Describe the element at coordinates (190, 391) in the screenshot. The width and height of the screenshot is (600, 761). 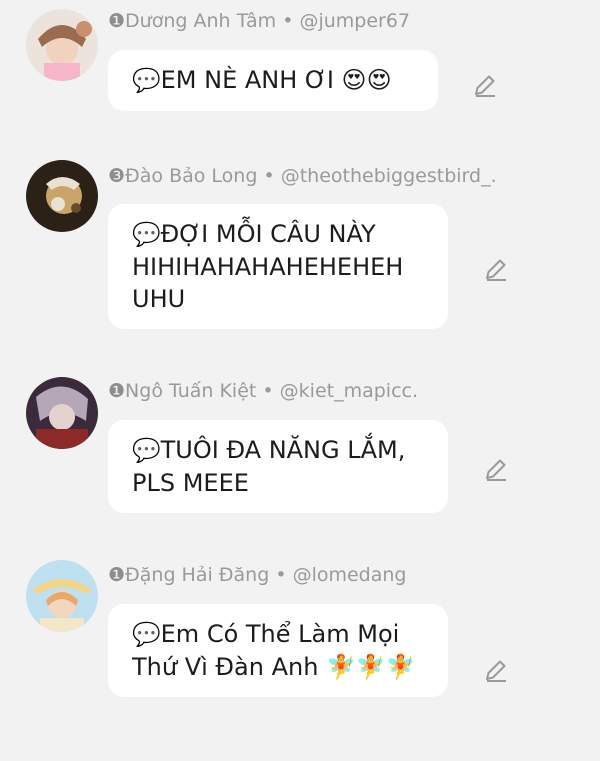
I see `author-name: Ngô Tuấn Kiệt` at that location.